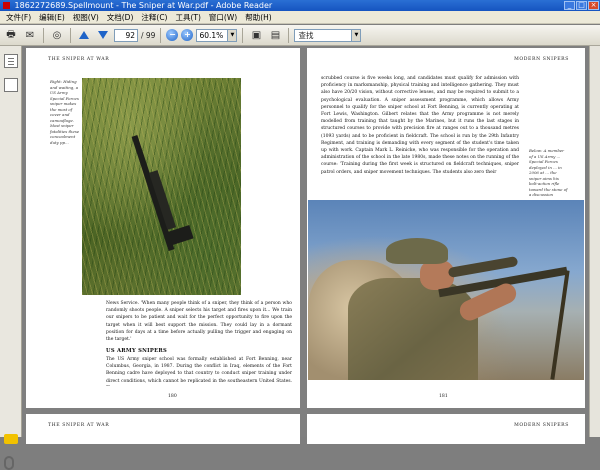 Image resolution: width=600 pixels, height=470 pixels. What do you see at coordinates (11, 85) in the screenshot?
I see `attachments-icon` at bounding box center [11, 85].